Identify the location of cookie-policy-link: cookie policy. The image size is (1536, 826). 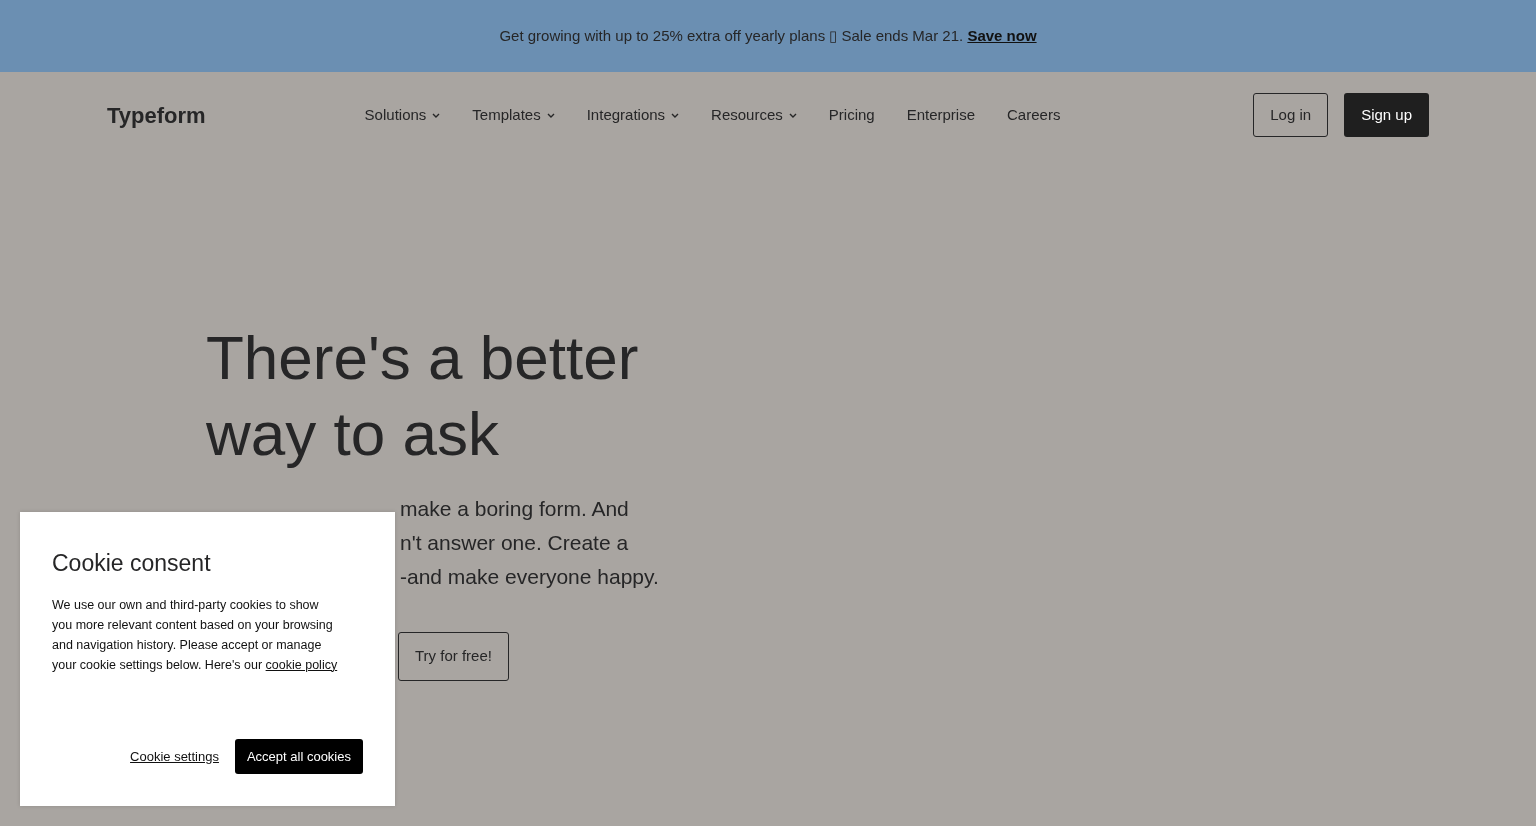
(301, 664).